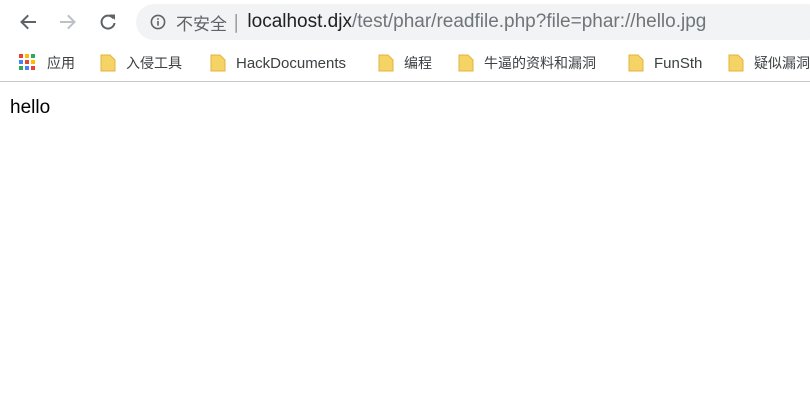  Describe the element at coordinates (540, 64) in the screenshot. I see `bookmark-label: 牛逼的资料和漏洞` at that location.